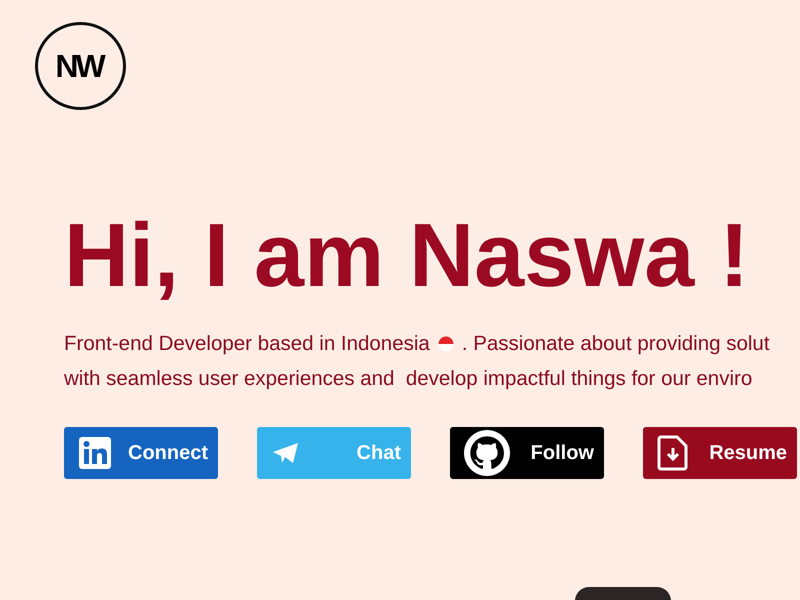 The image size is (800, 600). Describe the element at coordinates (95, 453) in the screenshot. I see `linkedin-icon` at that location.